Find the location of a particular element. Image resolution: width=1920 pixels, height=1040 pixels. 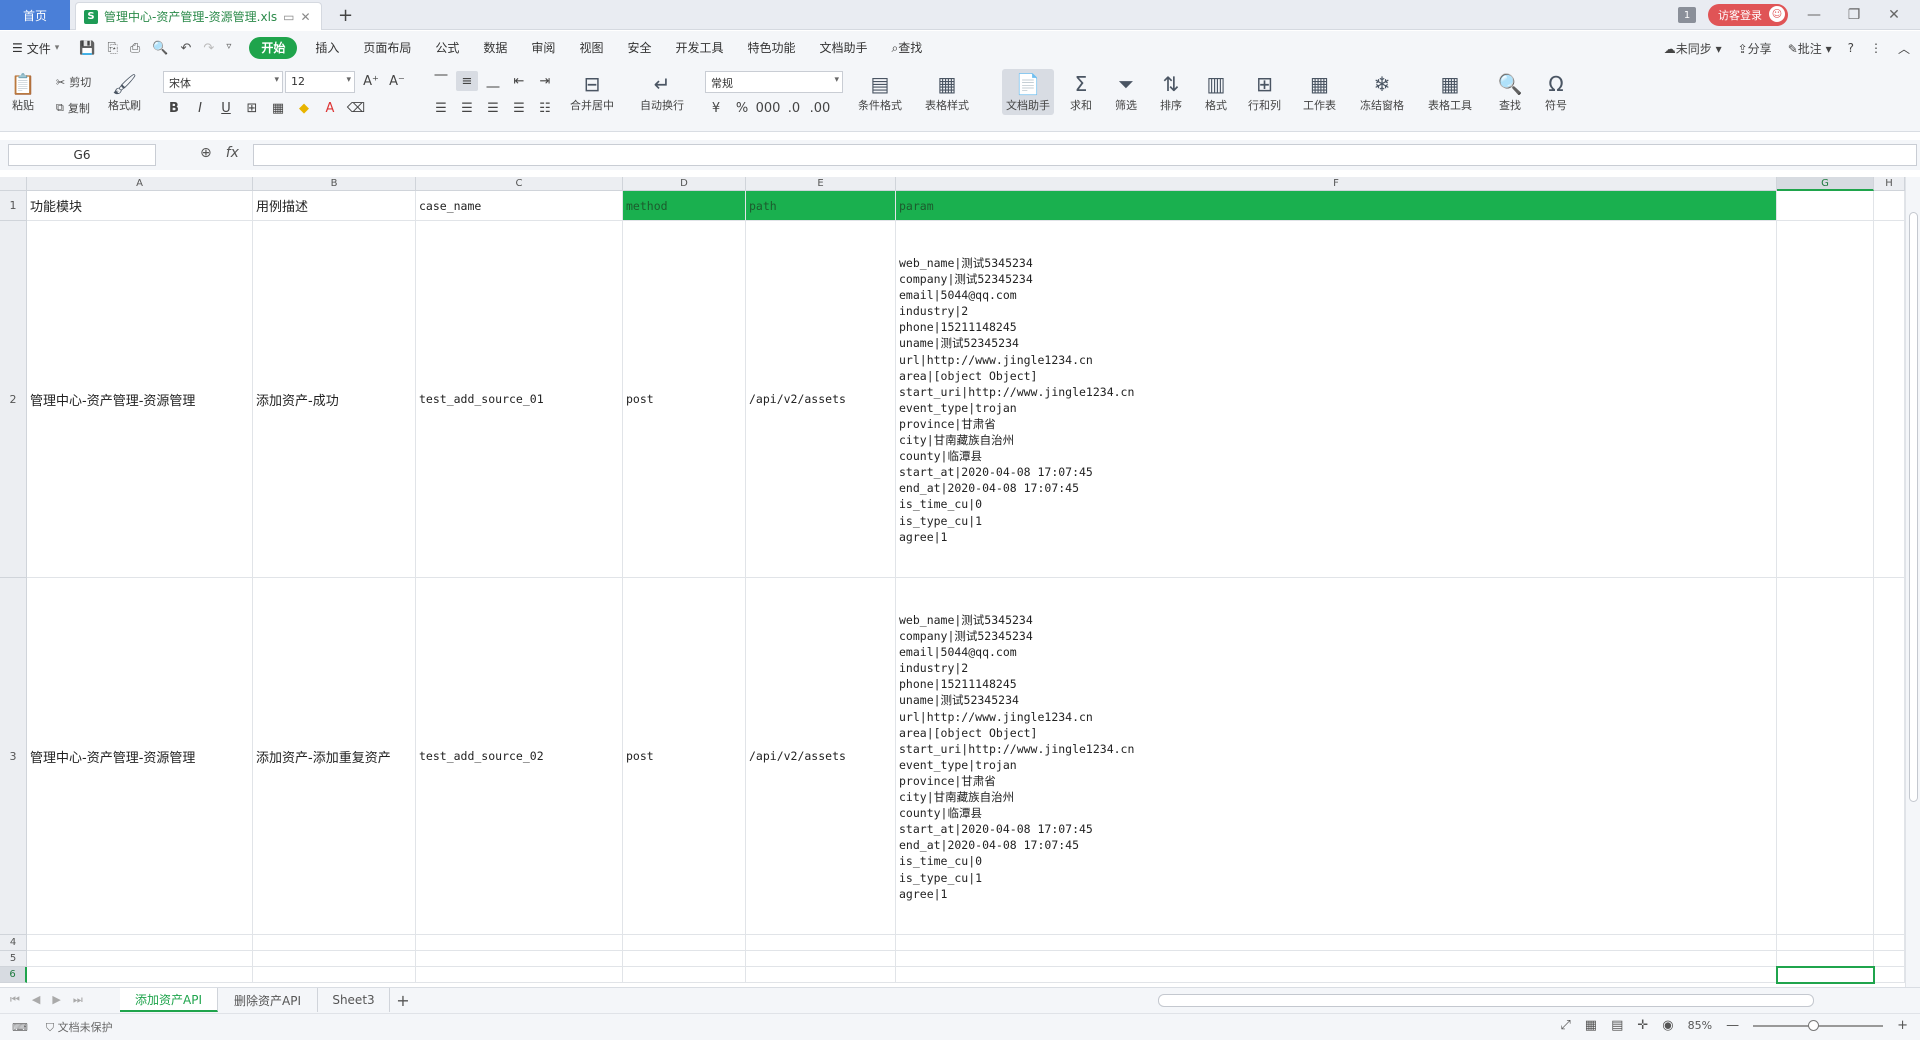

float-window-icon: ▭ is located at coordinates (288, 17).